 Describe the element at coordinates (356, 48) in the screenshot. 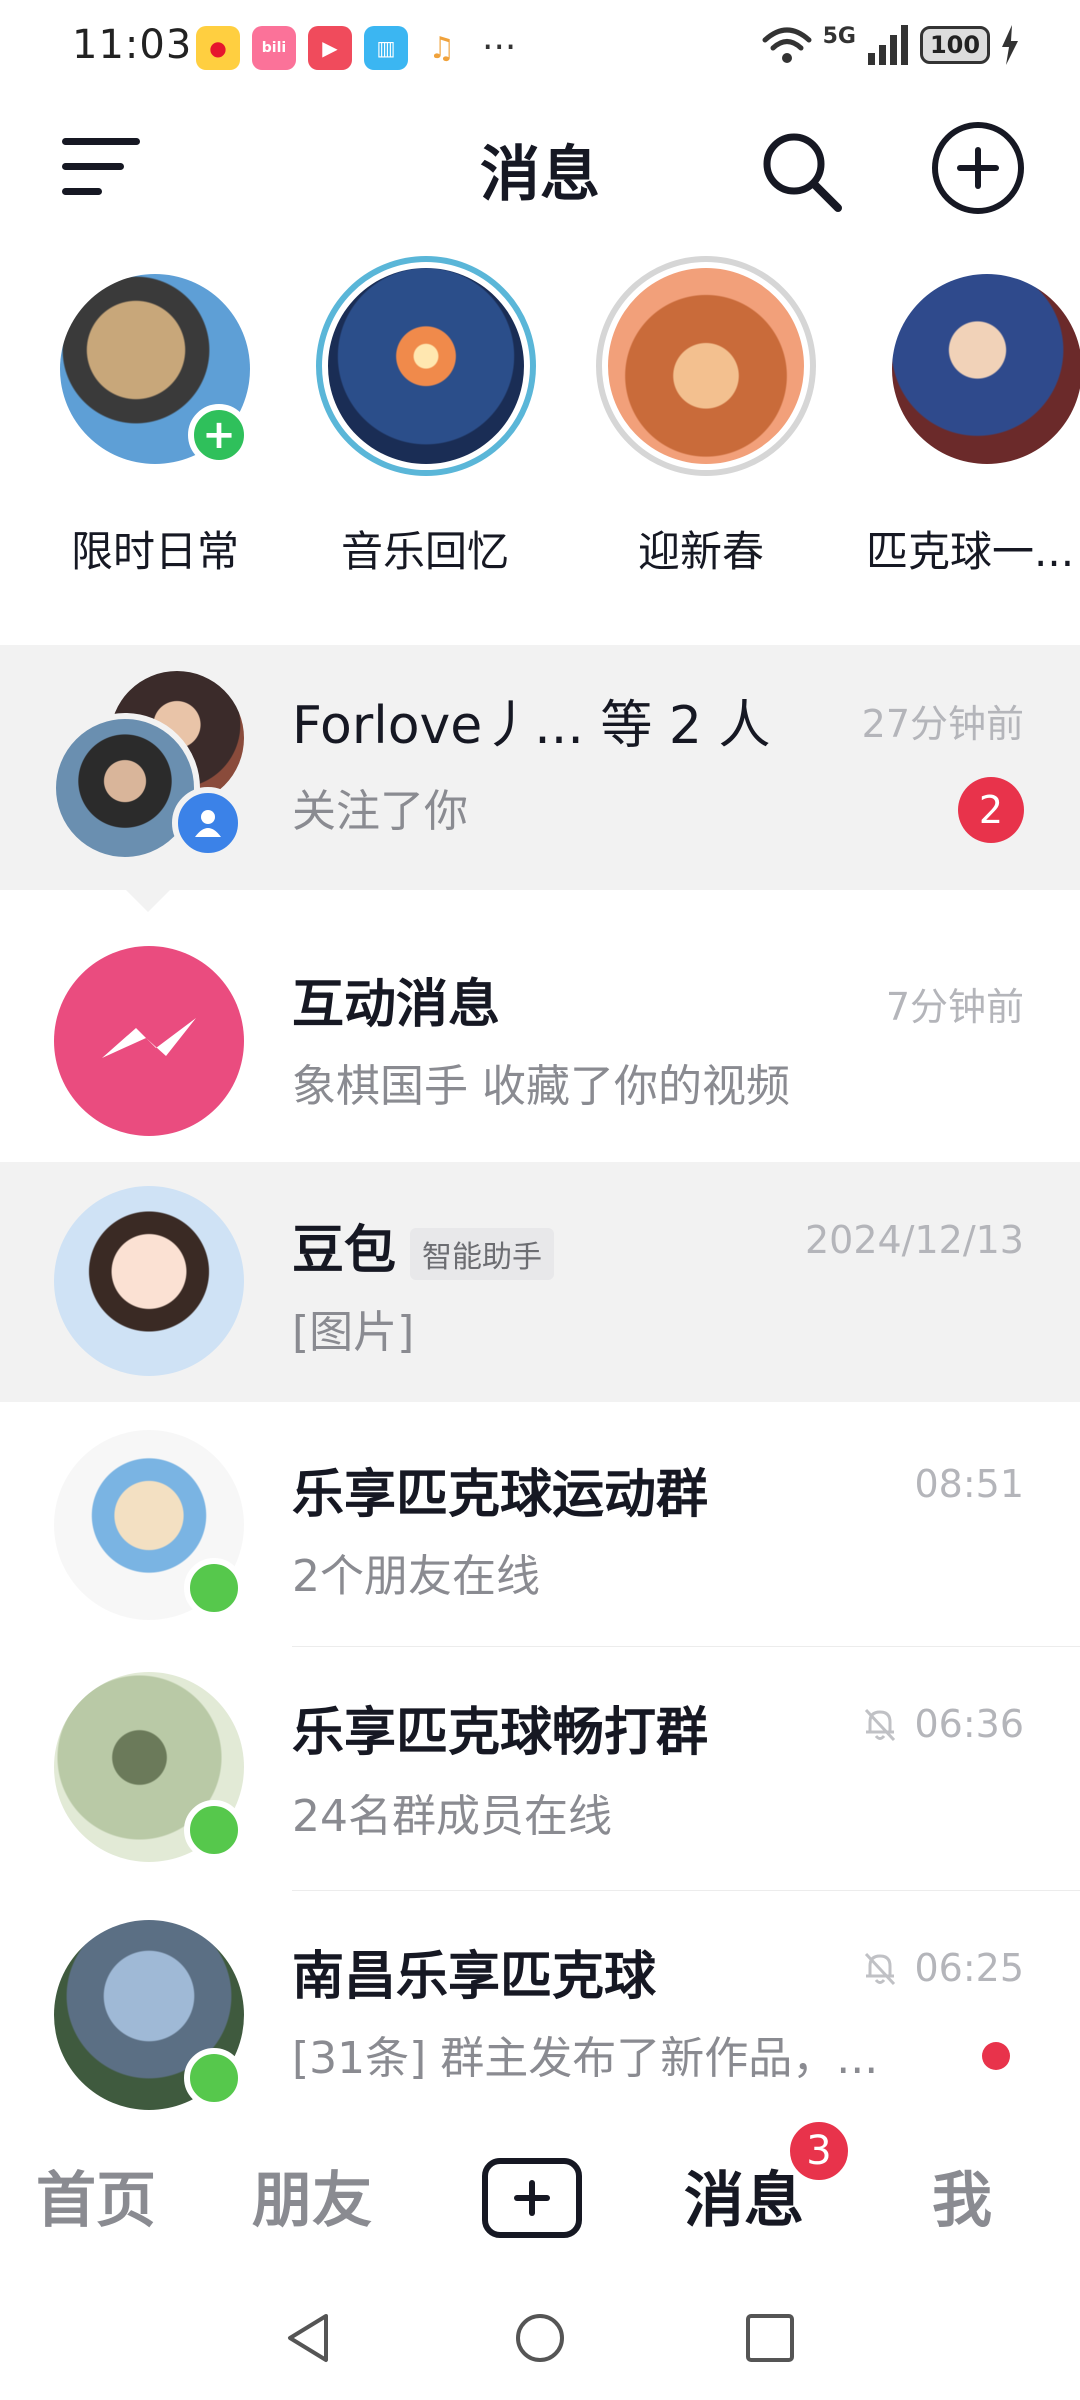

I see `notification-icons: ● bili ▶ ▥ ♫ ···` at that location.